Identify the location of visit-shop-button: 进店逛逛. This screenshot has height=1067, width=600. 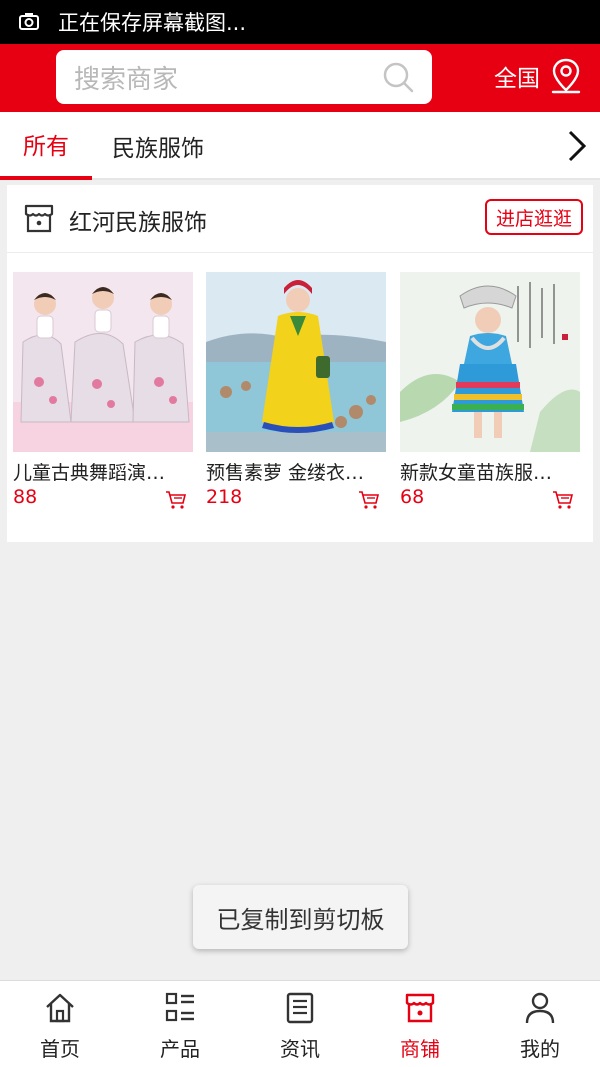
(534, 217).